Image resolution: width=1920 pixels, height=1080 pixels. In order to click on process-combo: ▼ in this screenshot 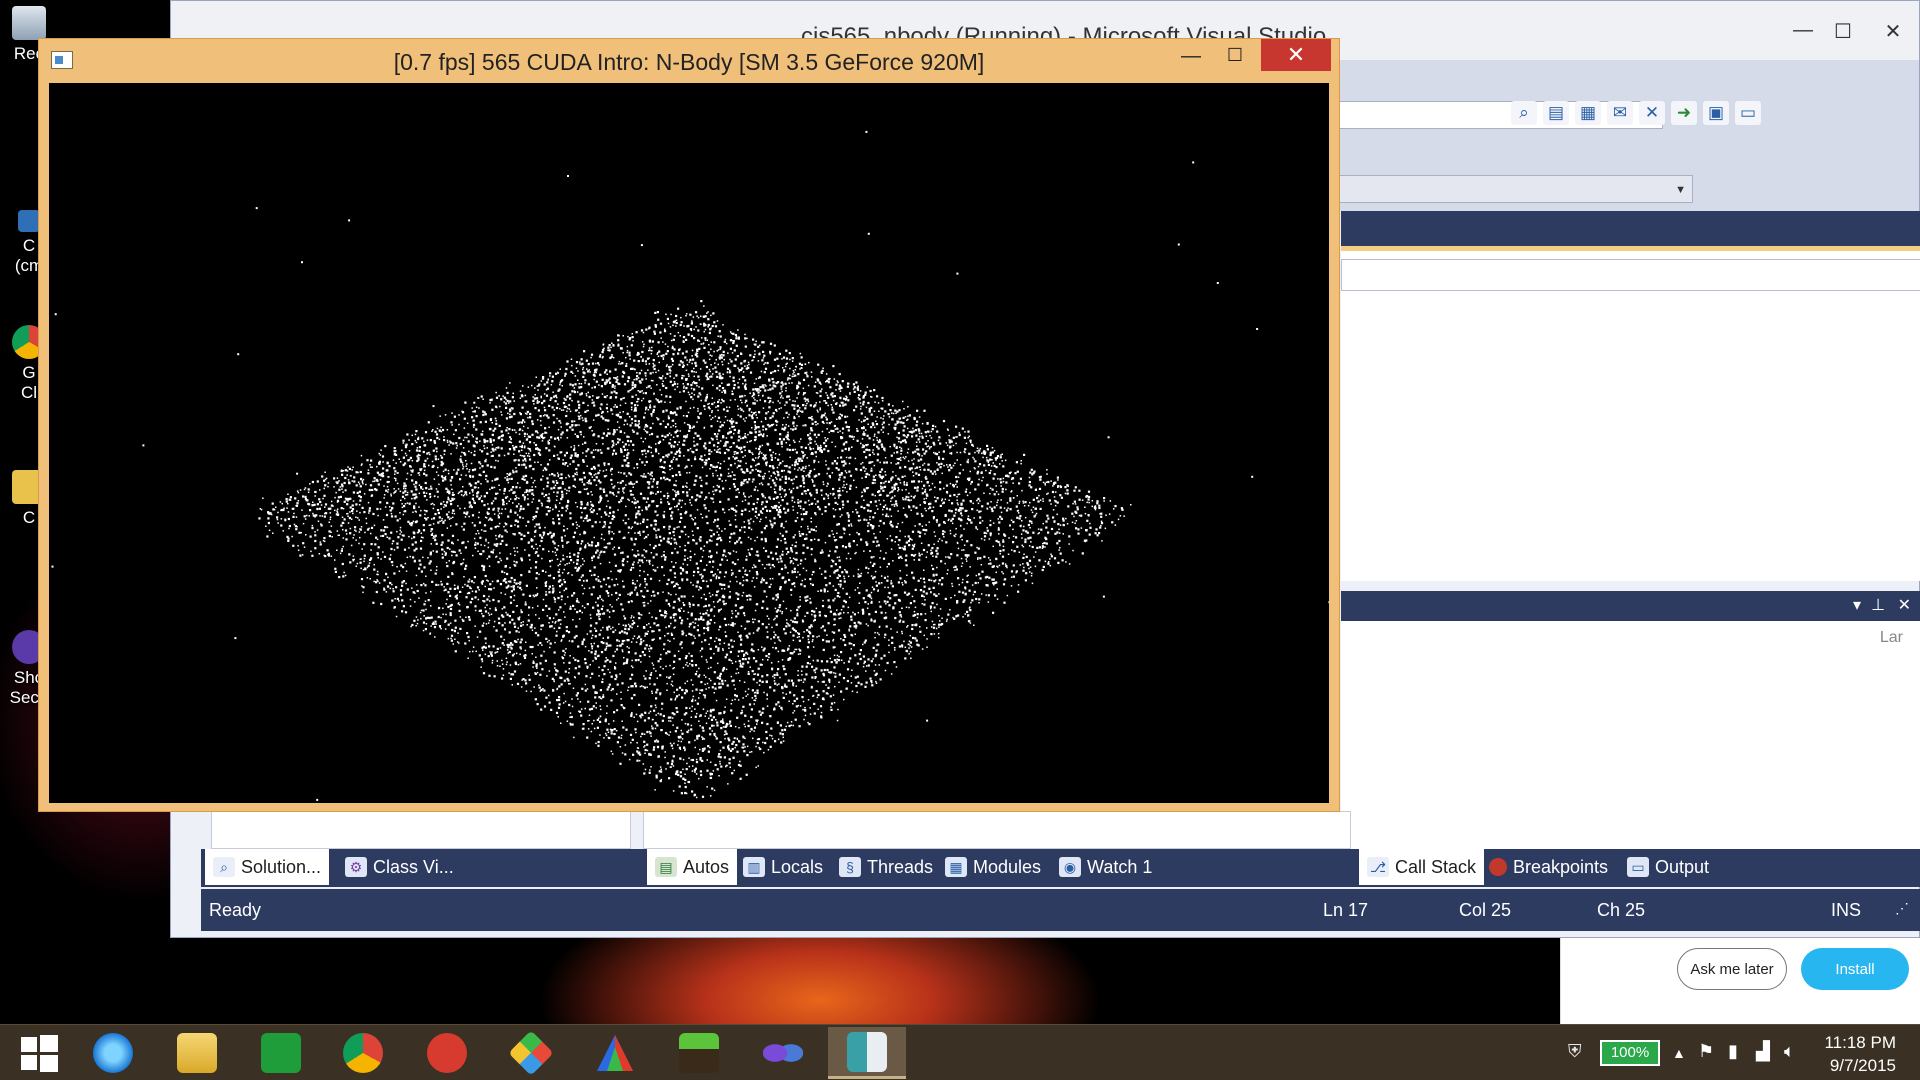, I will do `click(1516, 189)`.